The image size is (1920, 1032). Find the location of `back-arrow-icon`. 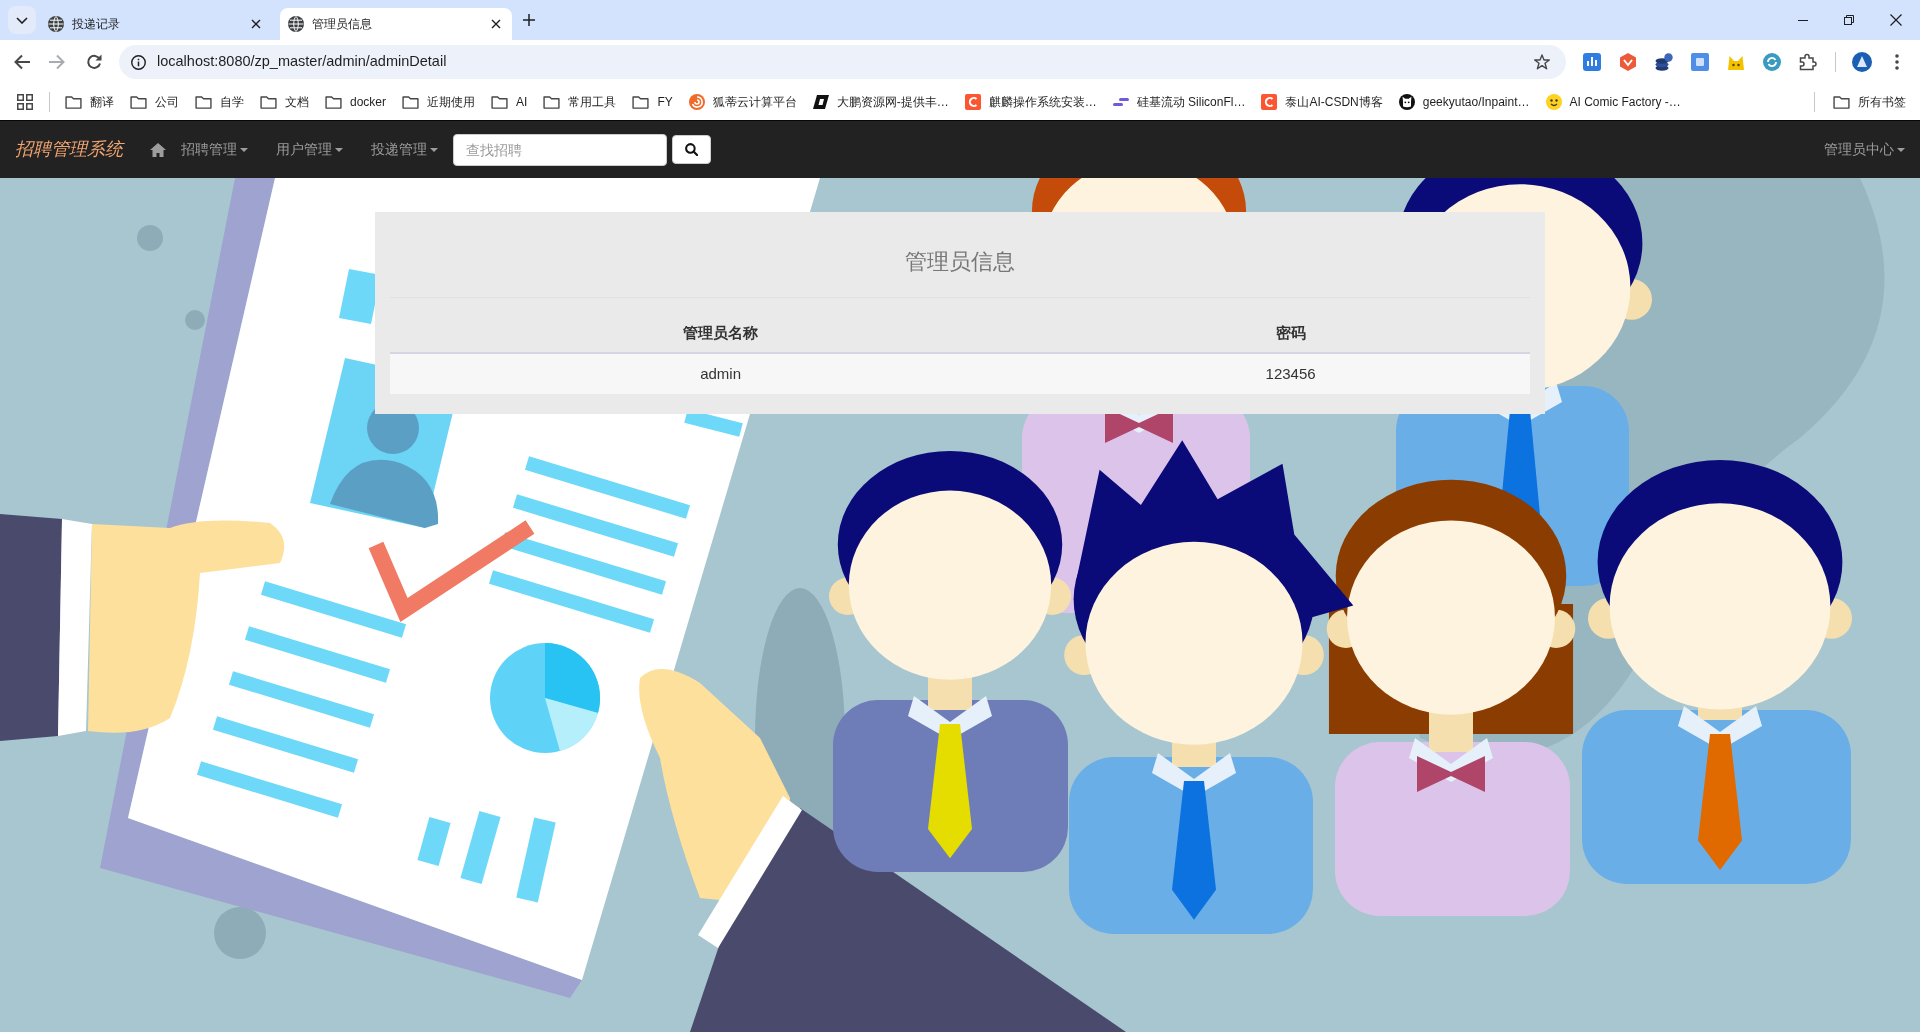

back-arrow-icon is located at coordinates (22, 62).